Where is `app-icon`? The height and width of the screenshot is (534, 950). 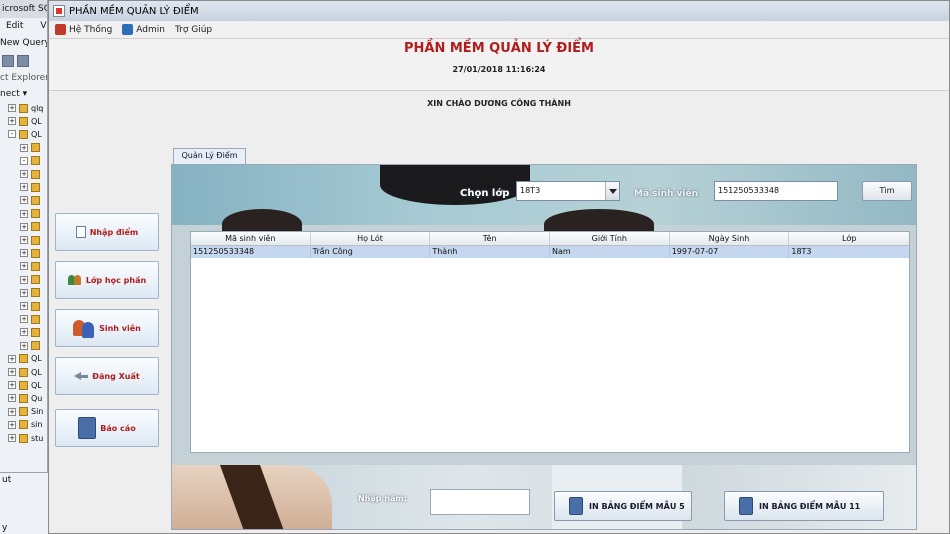
app-icon is located at coordinates (59, 11).